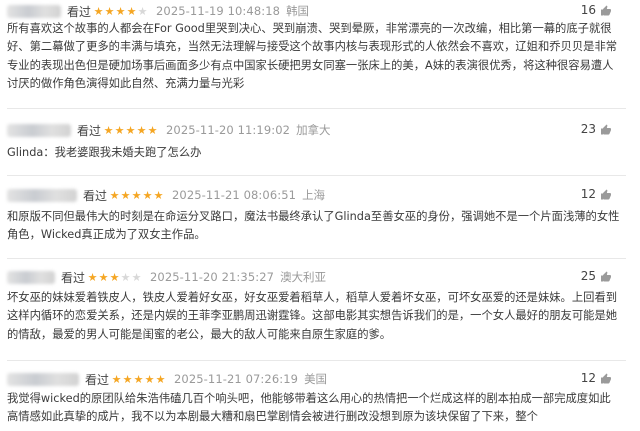 This screenshot has height=431, width=640. Describe the element at coordinates (234, 195) in the screenshot. I see `review-date: 2025-11-21 08:06:51` at that location.